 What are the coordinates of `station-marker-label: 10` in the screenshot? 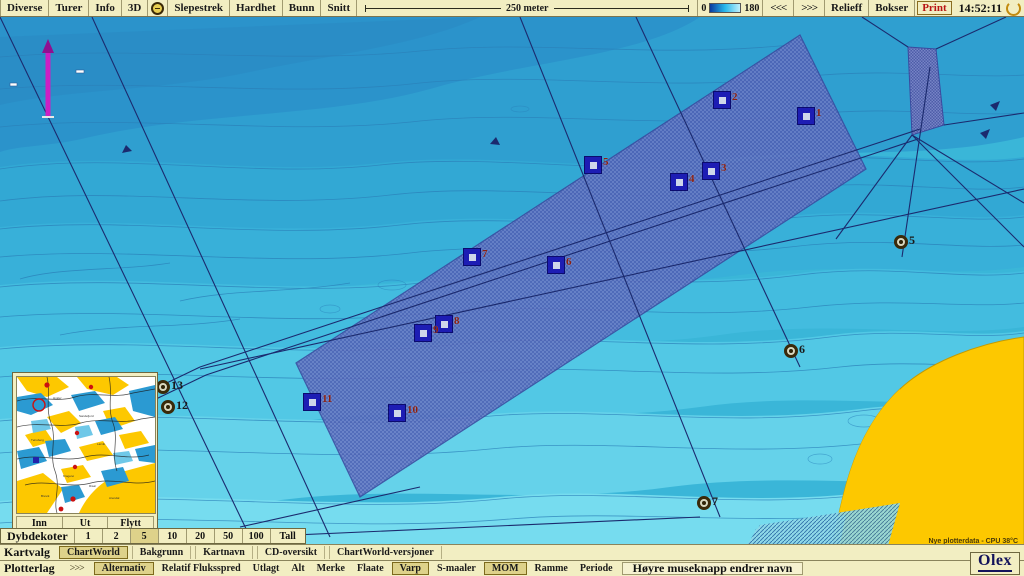 It's located at (412, 410).